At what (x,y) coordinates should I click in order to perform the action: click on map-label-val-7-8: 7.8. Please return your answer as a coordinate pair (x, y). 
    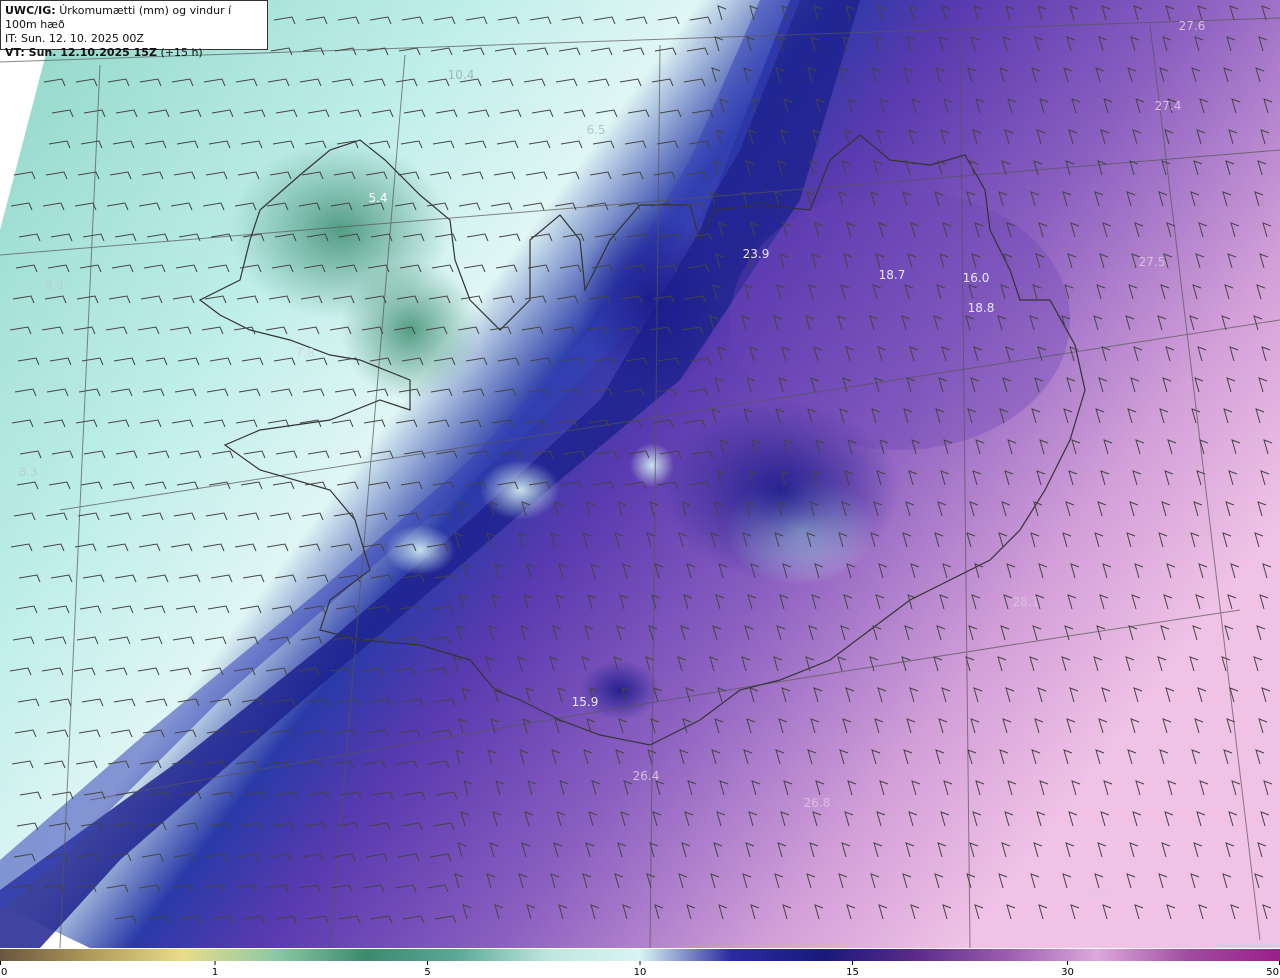
    Looking at the image, I should click on (304, 353).